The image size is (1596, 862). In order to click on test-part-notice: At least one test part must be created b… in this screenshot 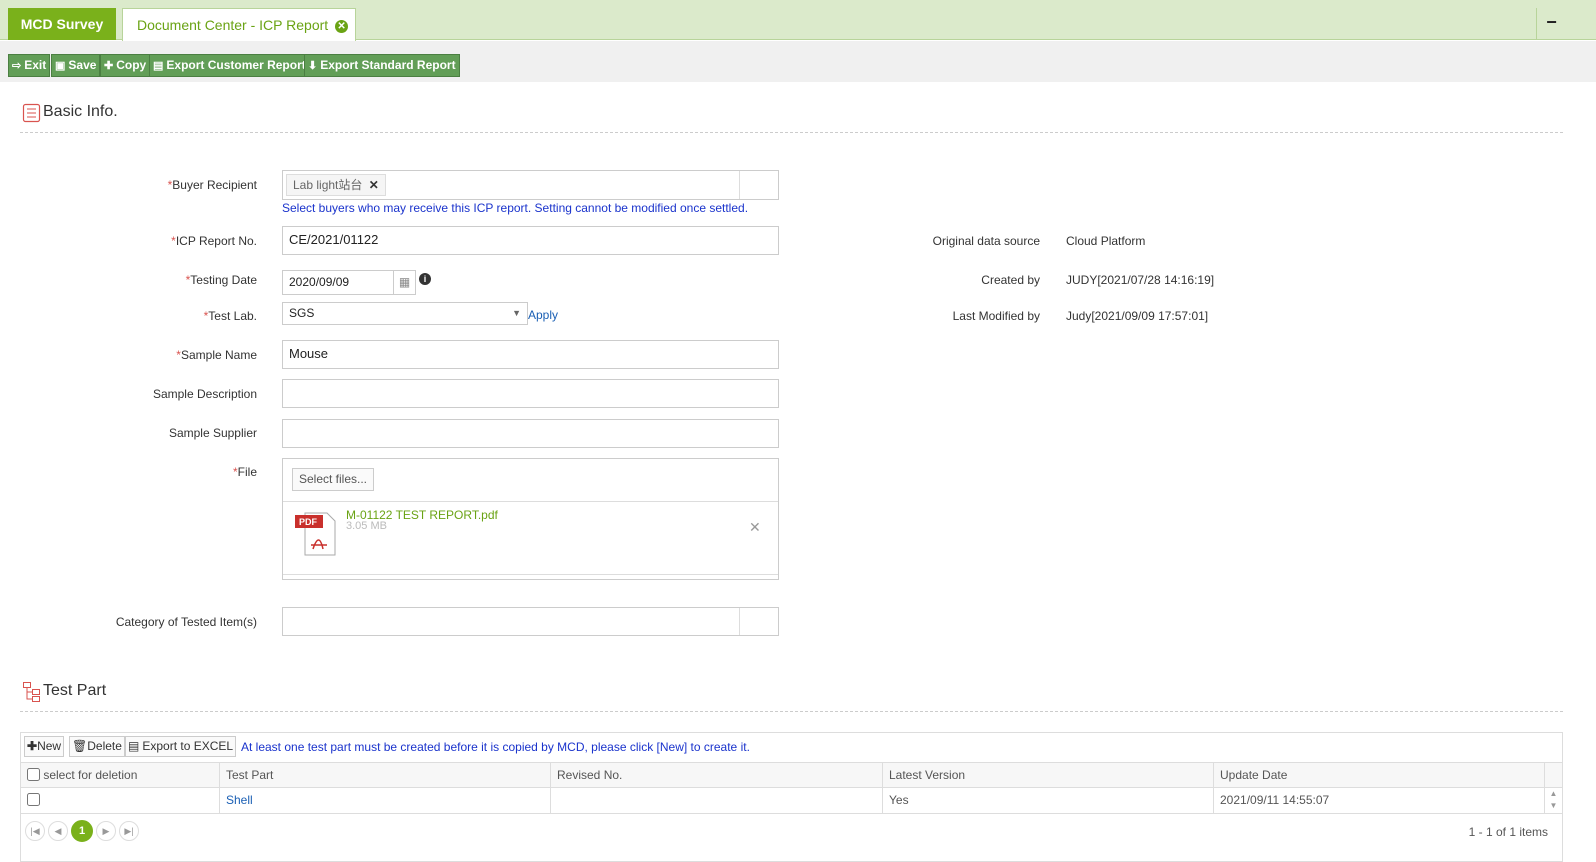, I will do `click(495, 747)`.